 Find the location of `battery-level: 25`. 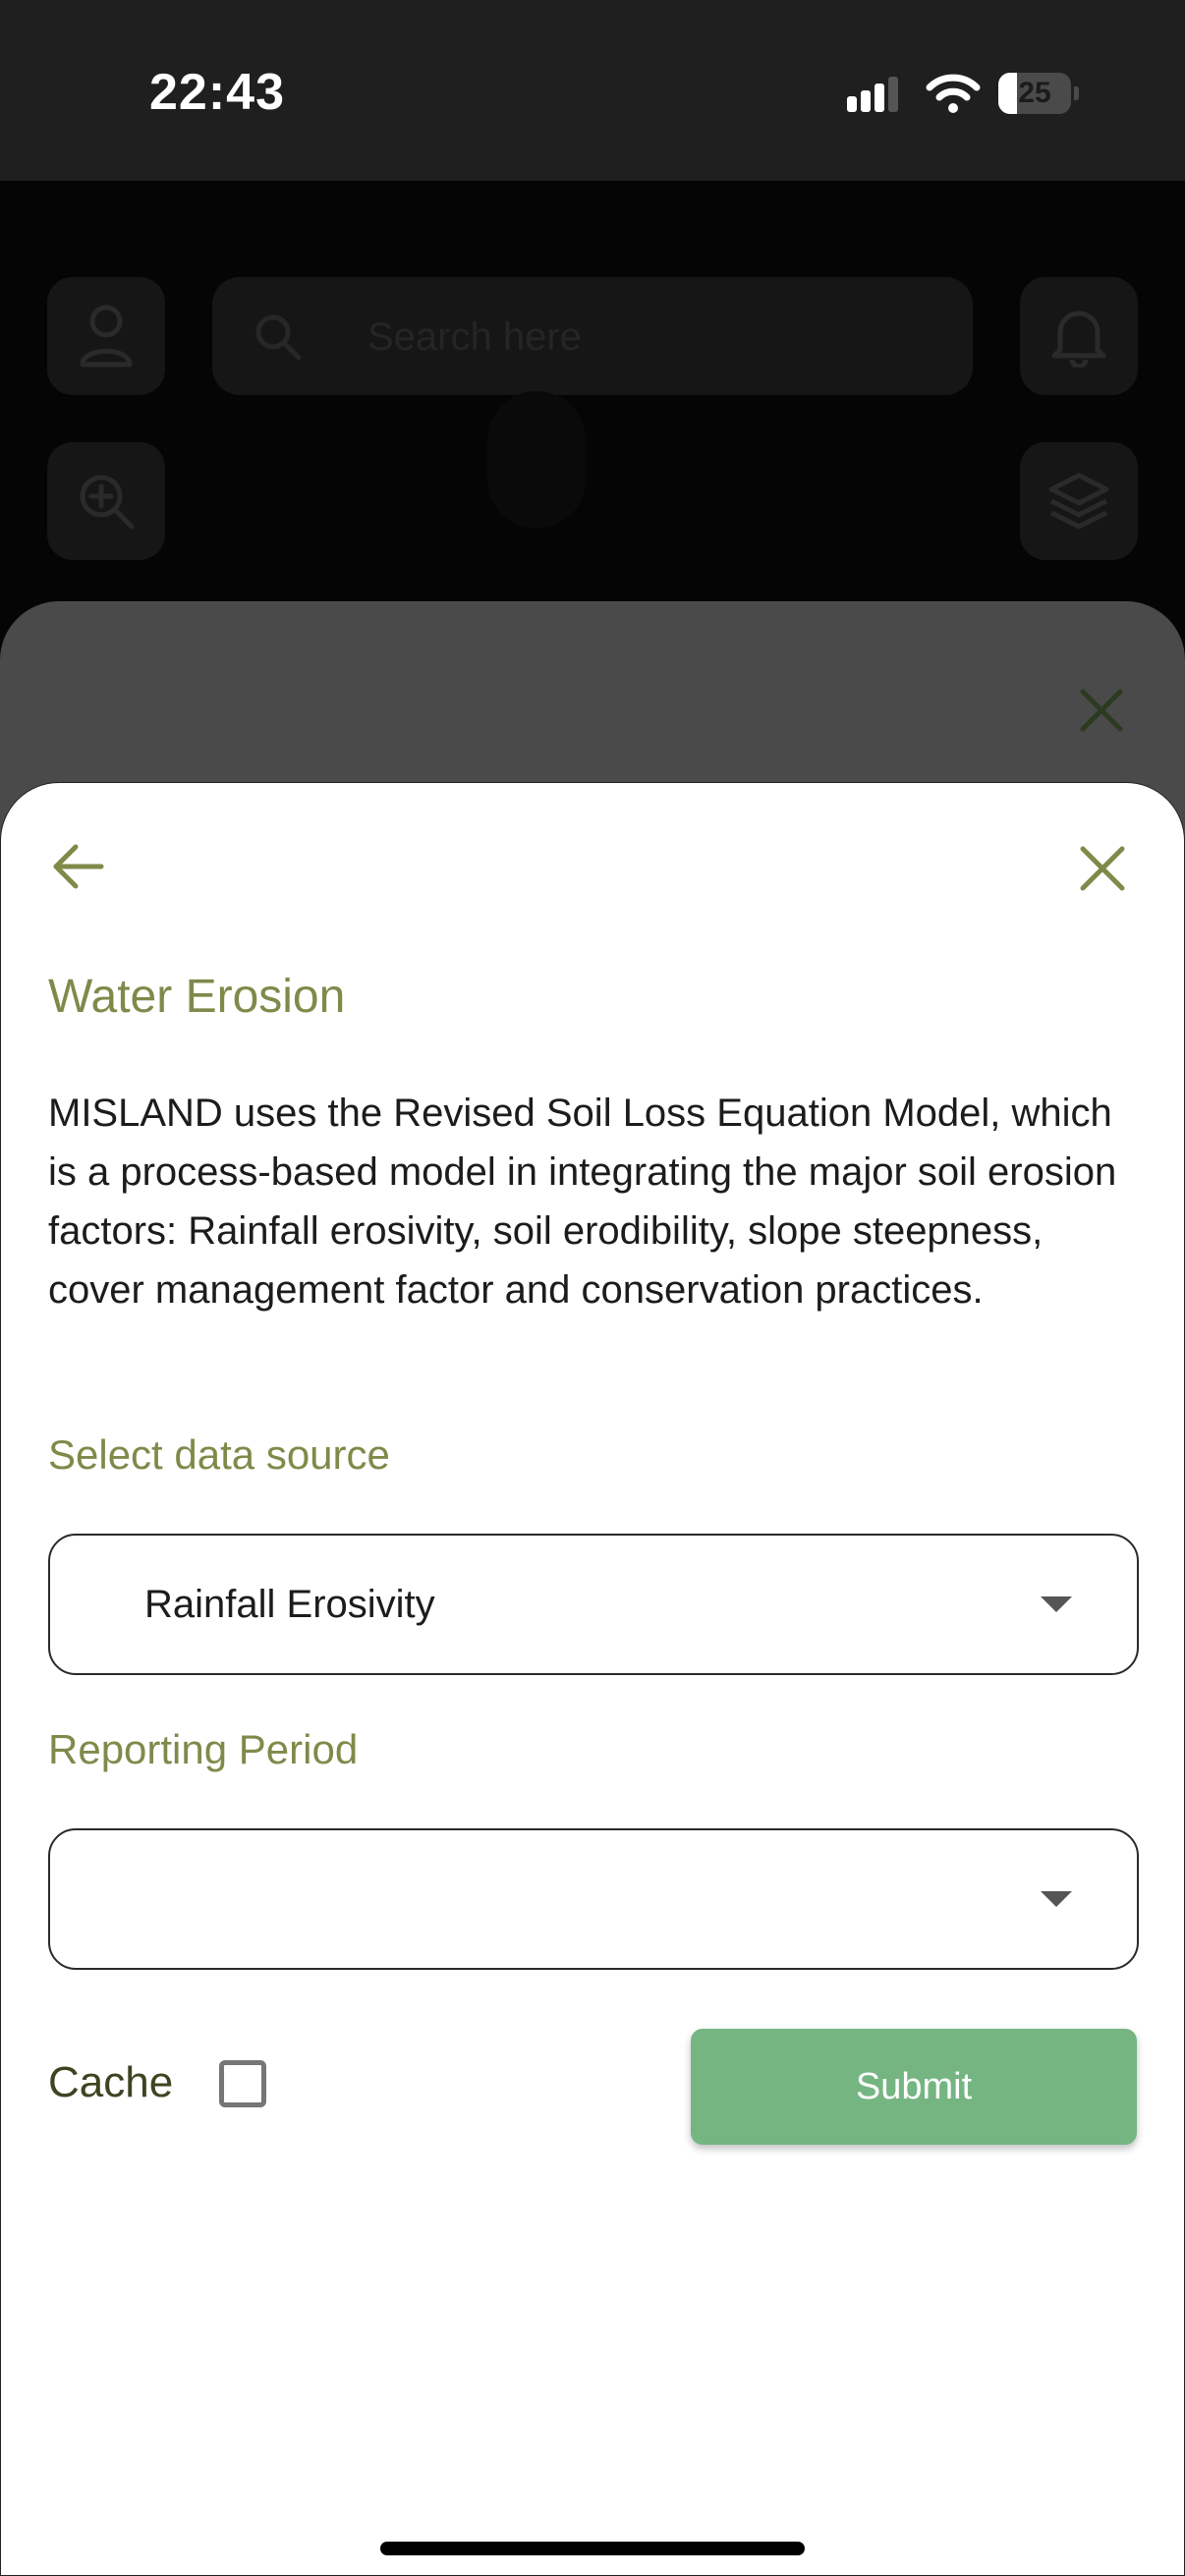

battery-level: 25 is located at coordinates (1034, 93).